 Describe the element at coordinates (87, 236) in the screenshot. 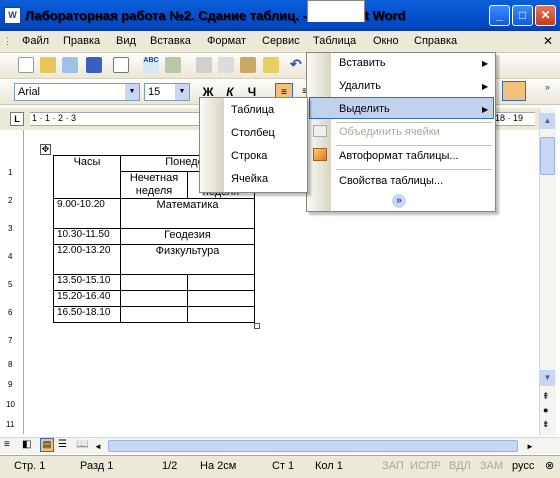

I see `table-cell: 10.30-11.50` at that location.